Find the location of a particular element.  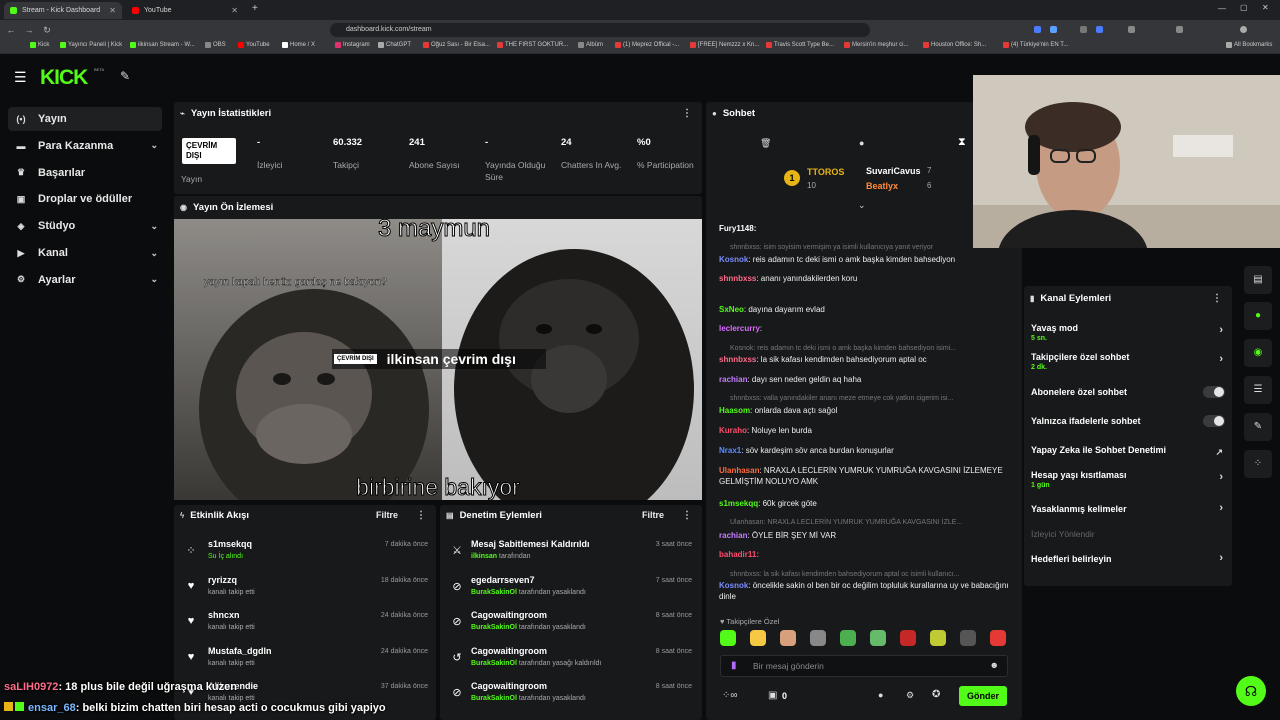

bookmark-item: Kick is located at coordinates (39, 45).